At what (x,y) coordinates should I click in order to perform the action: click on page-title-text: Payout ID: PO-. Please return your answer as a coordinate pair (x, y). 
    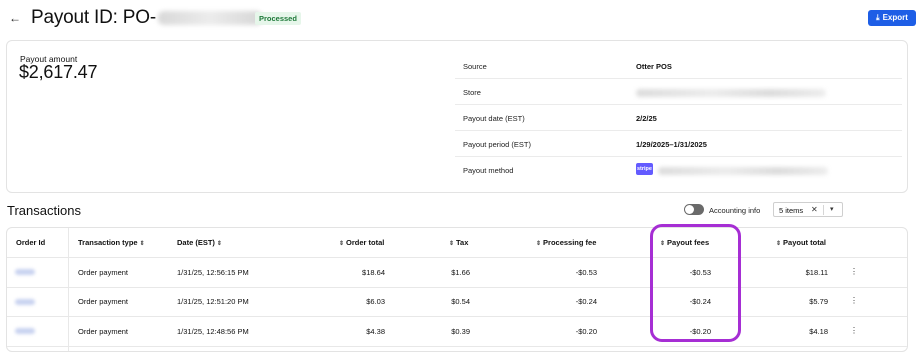
    Looking at the image, I should click on (93, 17).